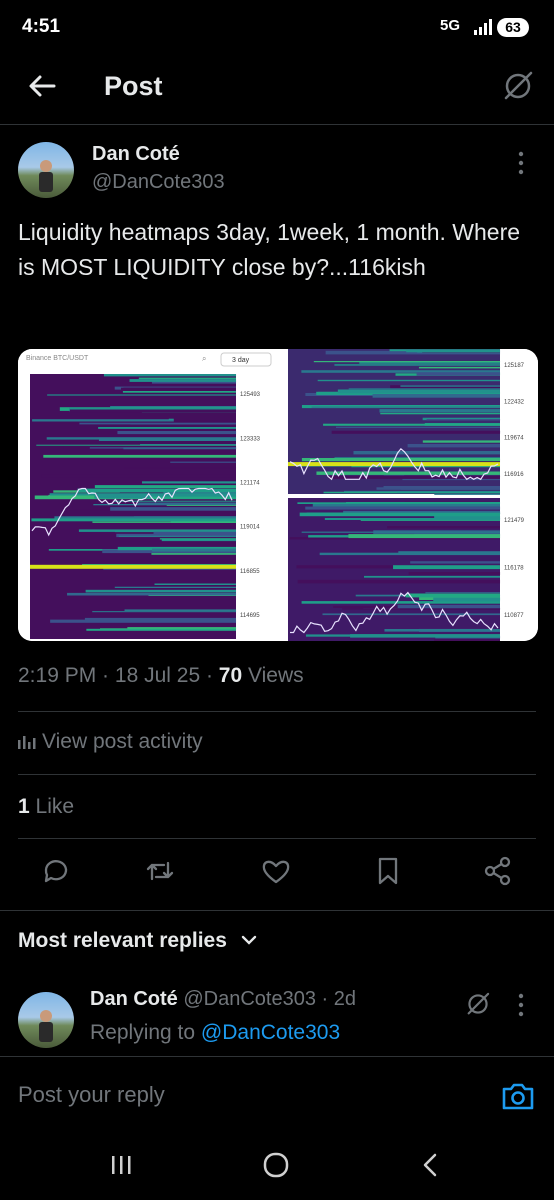 Image resolution: width=554 pixels, height=1200 pixels. Describe the element at coordinates (158, 182) in the screenshot. I see `author-handle: @DanCote303` at that location.